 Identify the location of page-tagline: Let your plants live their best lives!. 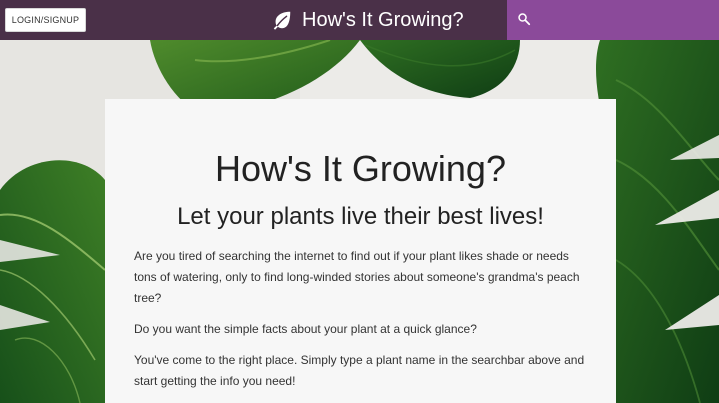
(360, 216).